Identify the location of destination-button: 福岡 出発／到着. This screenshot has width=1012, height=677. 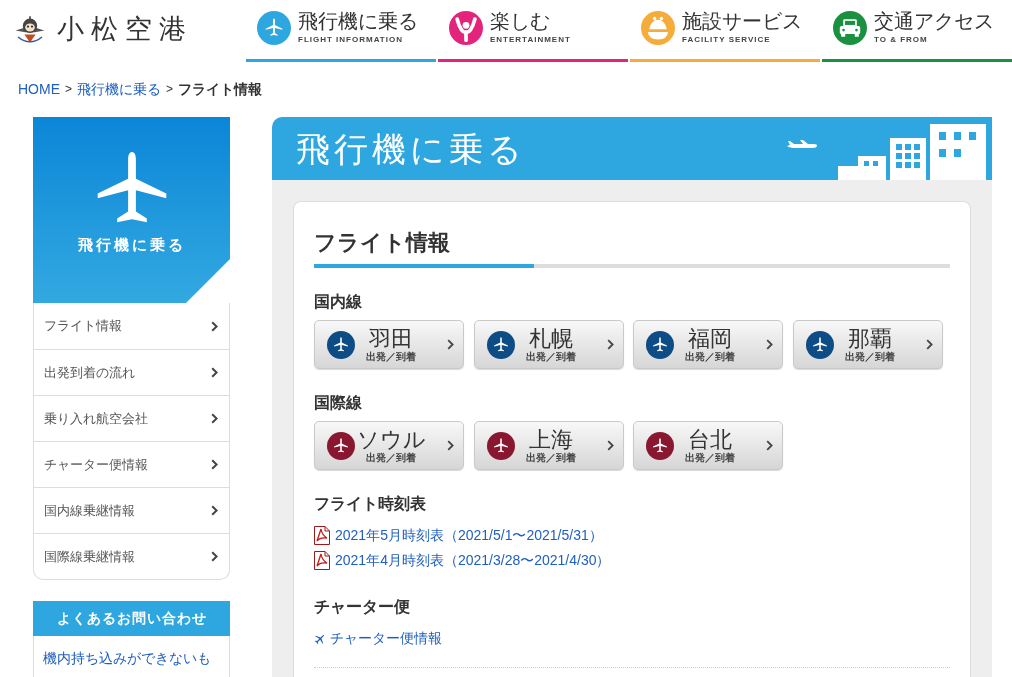
(708, 344).